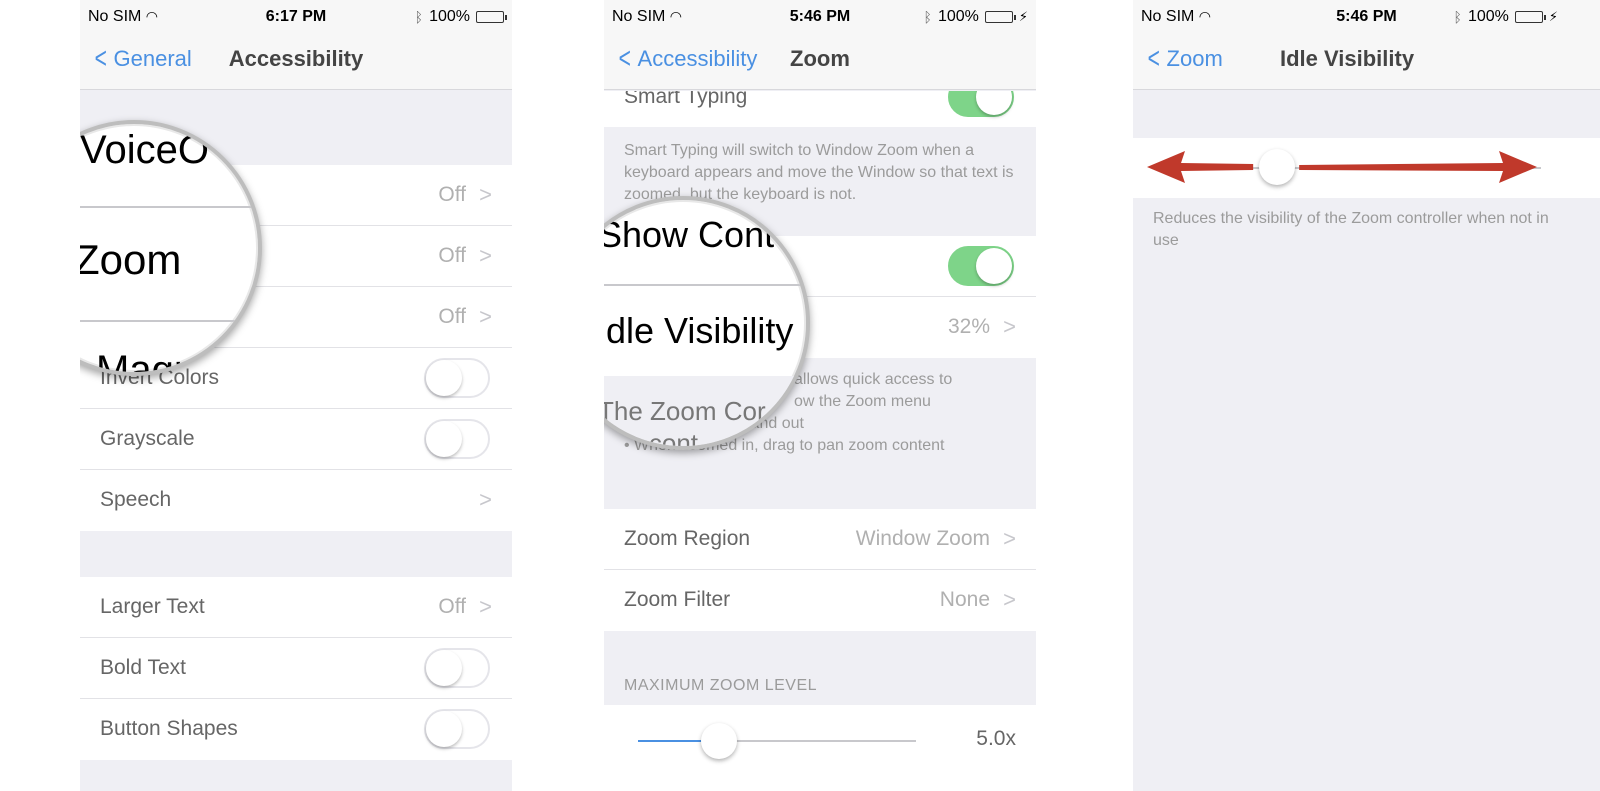  Describe the element at coordinates (457, 729) in the screenshot. I see `button-shapes-toggle` at that location.